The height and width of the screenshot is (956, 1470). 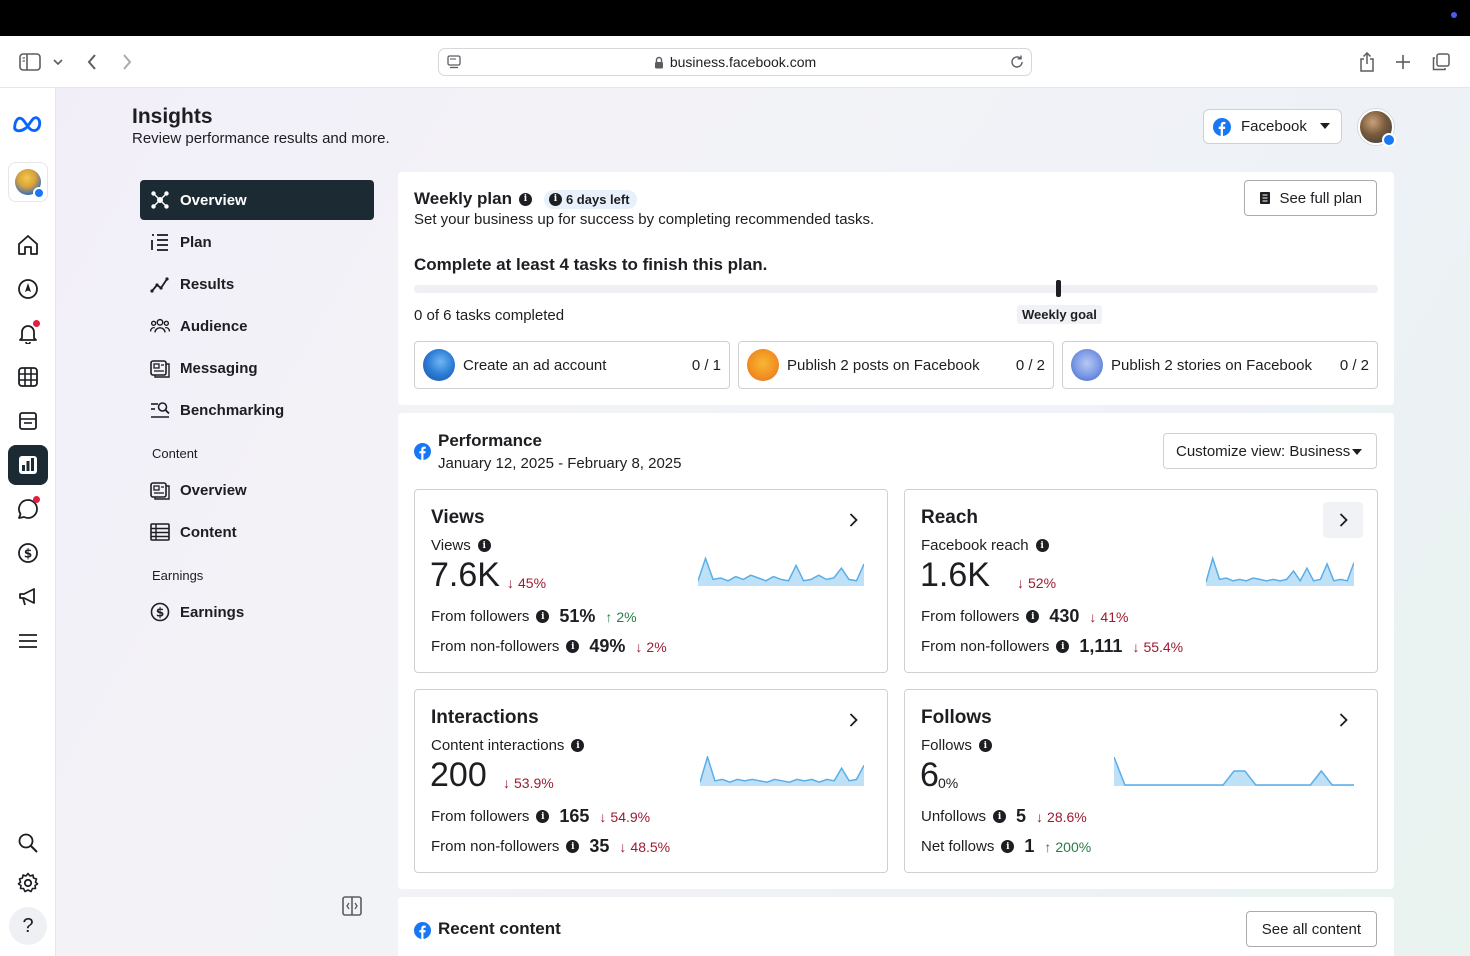 I want to click on row-delta: ↓ 28.6%, so click(x=1061, y=817).